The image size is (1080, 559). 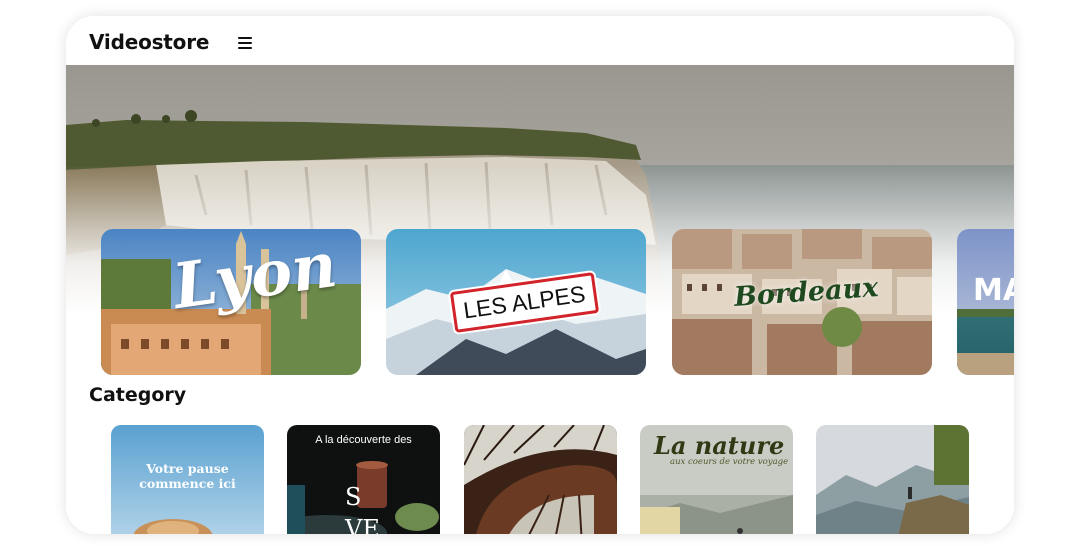 I want to click on destination-card-bordeaux: Bordeaux, so click(x=802, y=302).